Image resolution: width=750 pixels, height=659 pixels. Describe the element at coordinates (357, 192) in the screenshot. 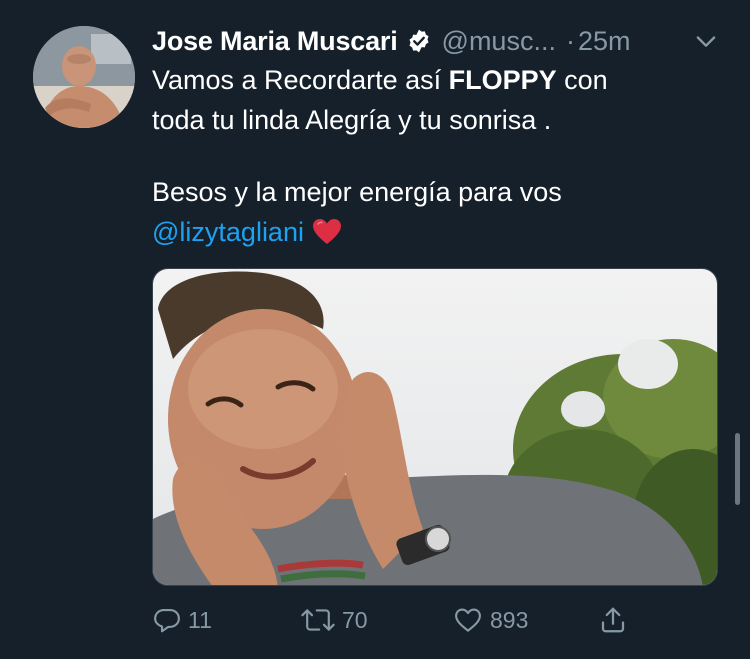

I see `tweet-line-3: Besos y la mejor energía para vos` at that location.